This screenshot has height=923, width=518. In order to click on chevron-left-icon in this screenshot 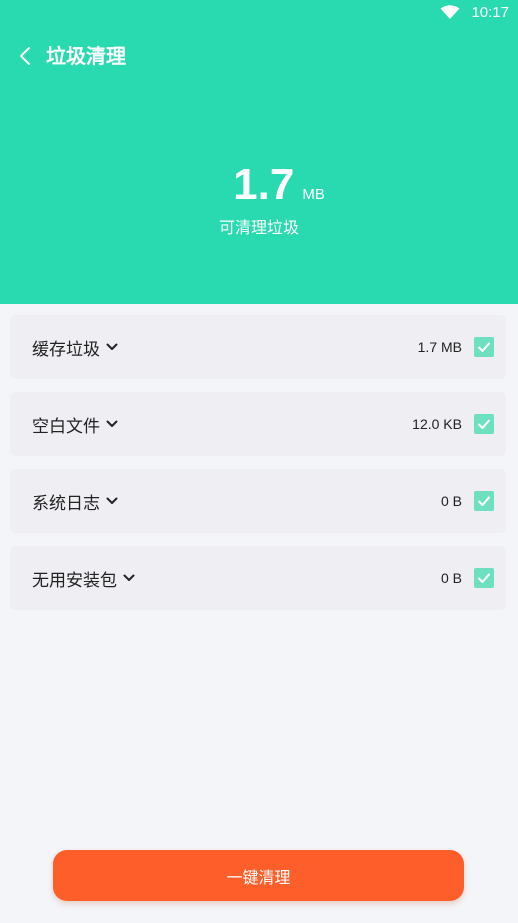, I will do `click(27, 56)`.